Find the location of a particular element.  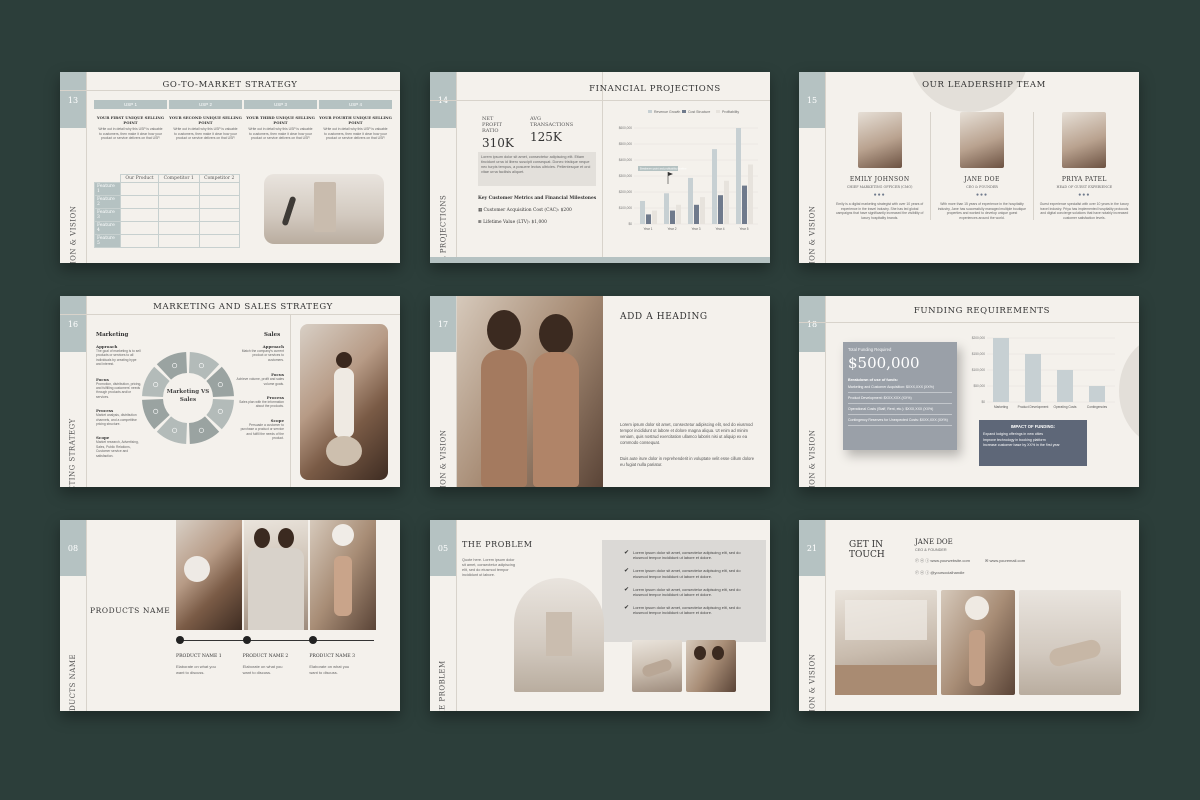

decor-circle is located at coordinates (1129, 391).